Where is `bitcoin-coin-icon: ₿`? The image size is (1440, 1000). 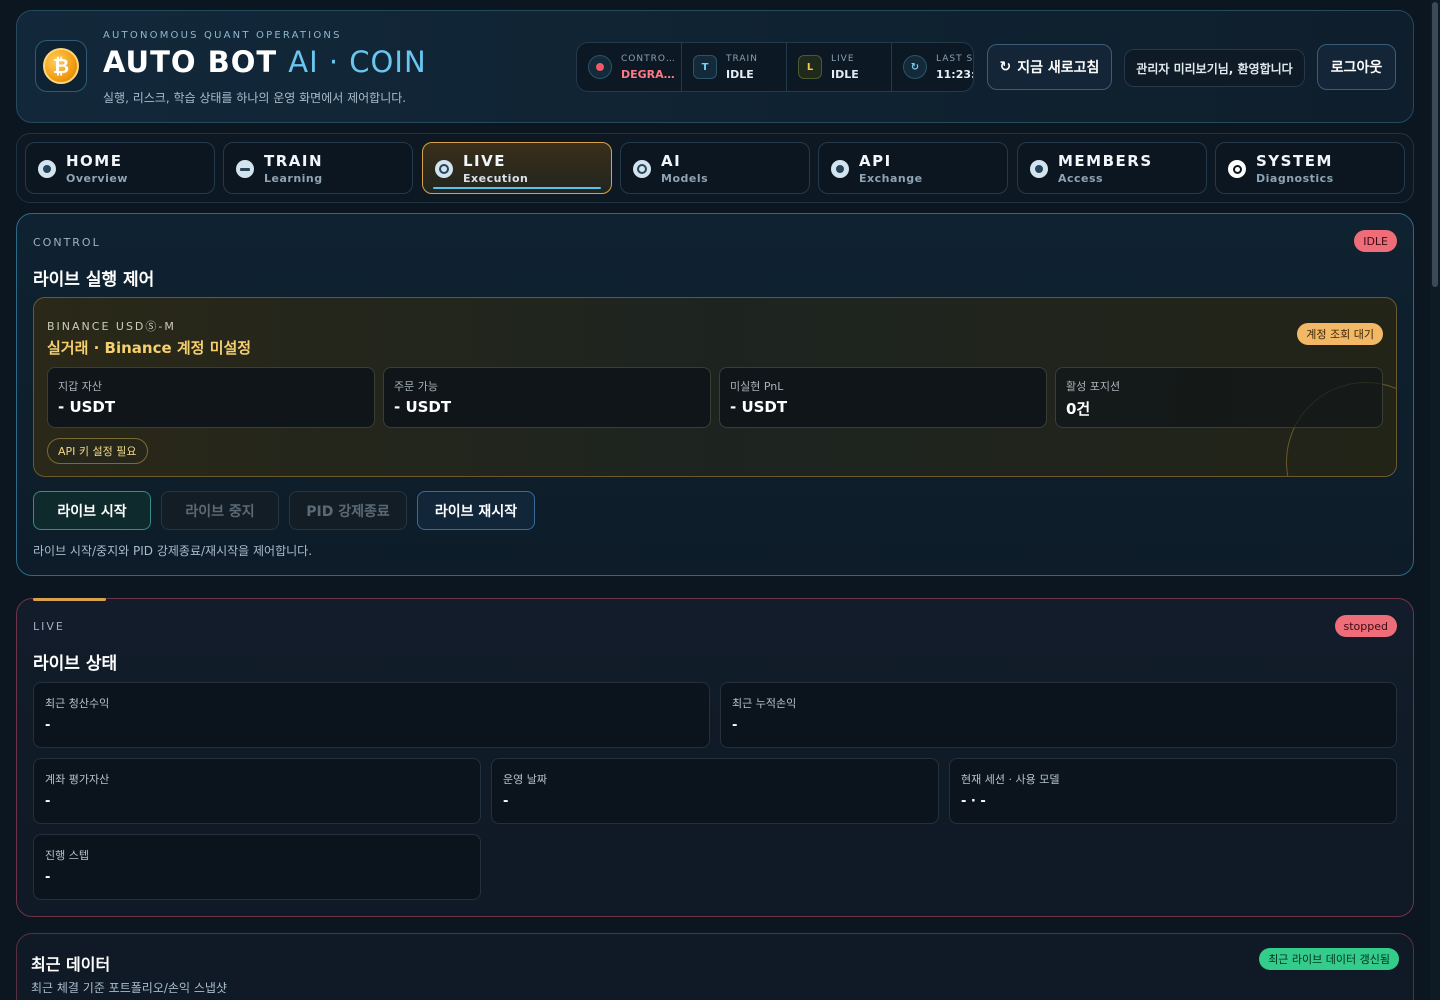 bitcoin-coin-icon: ₿ is located at coordinates (61, 66).